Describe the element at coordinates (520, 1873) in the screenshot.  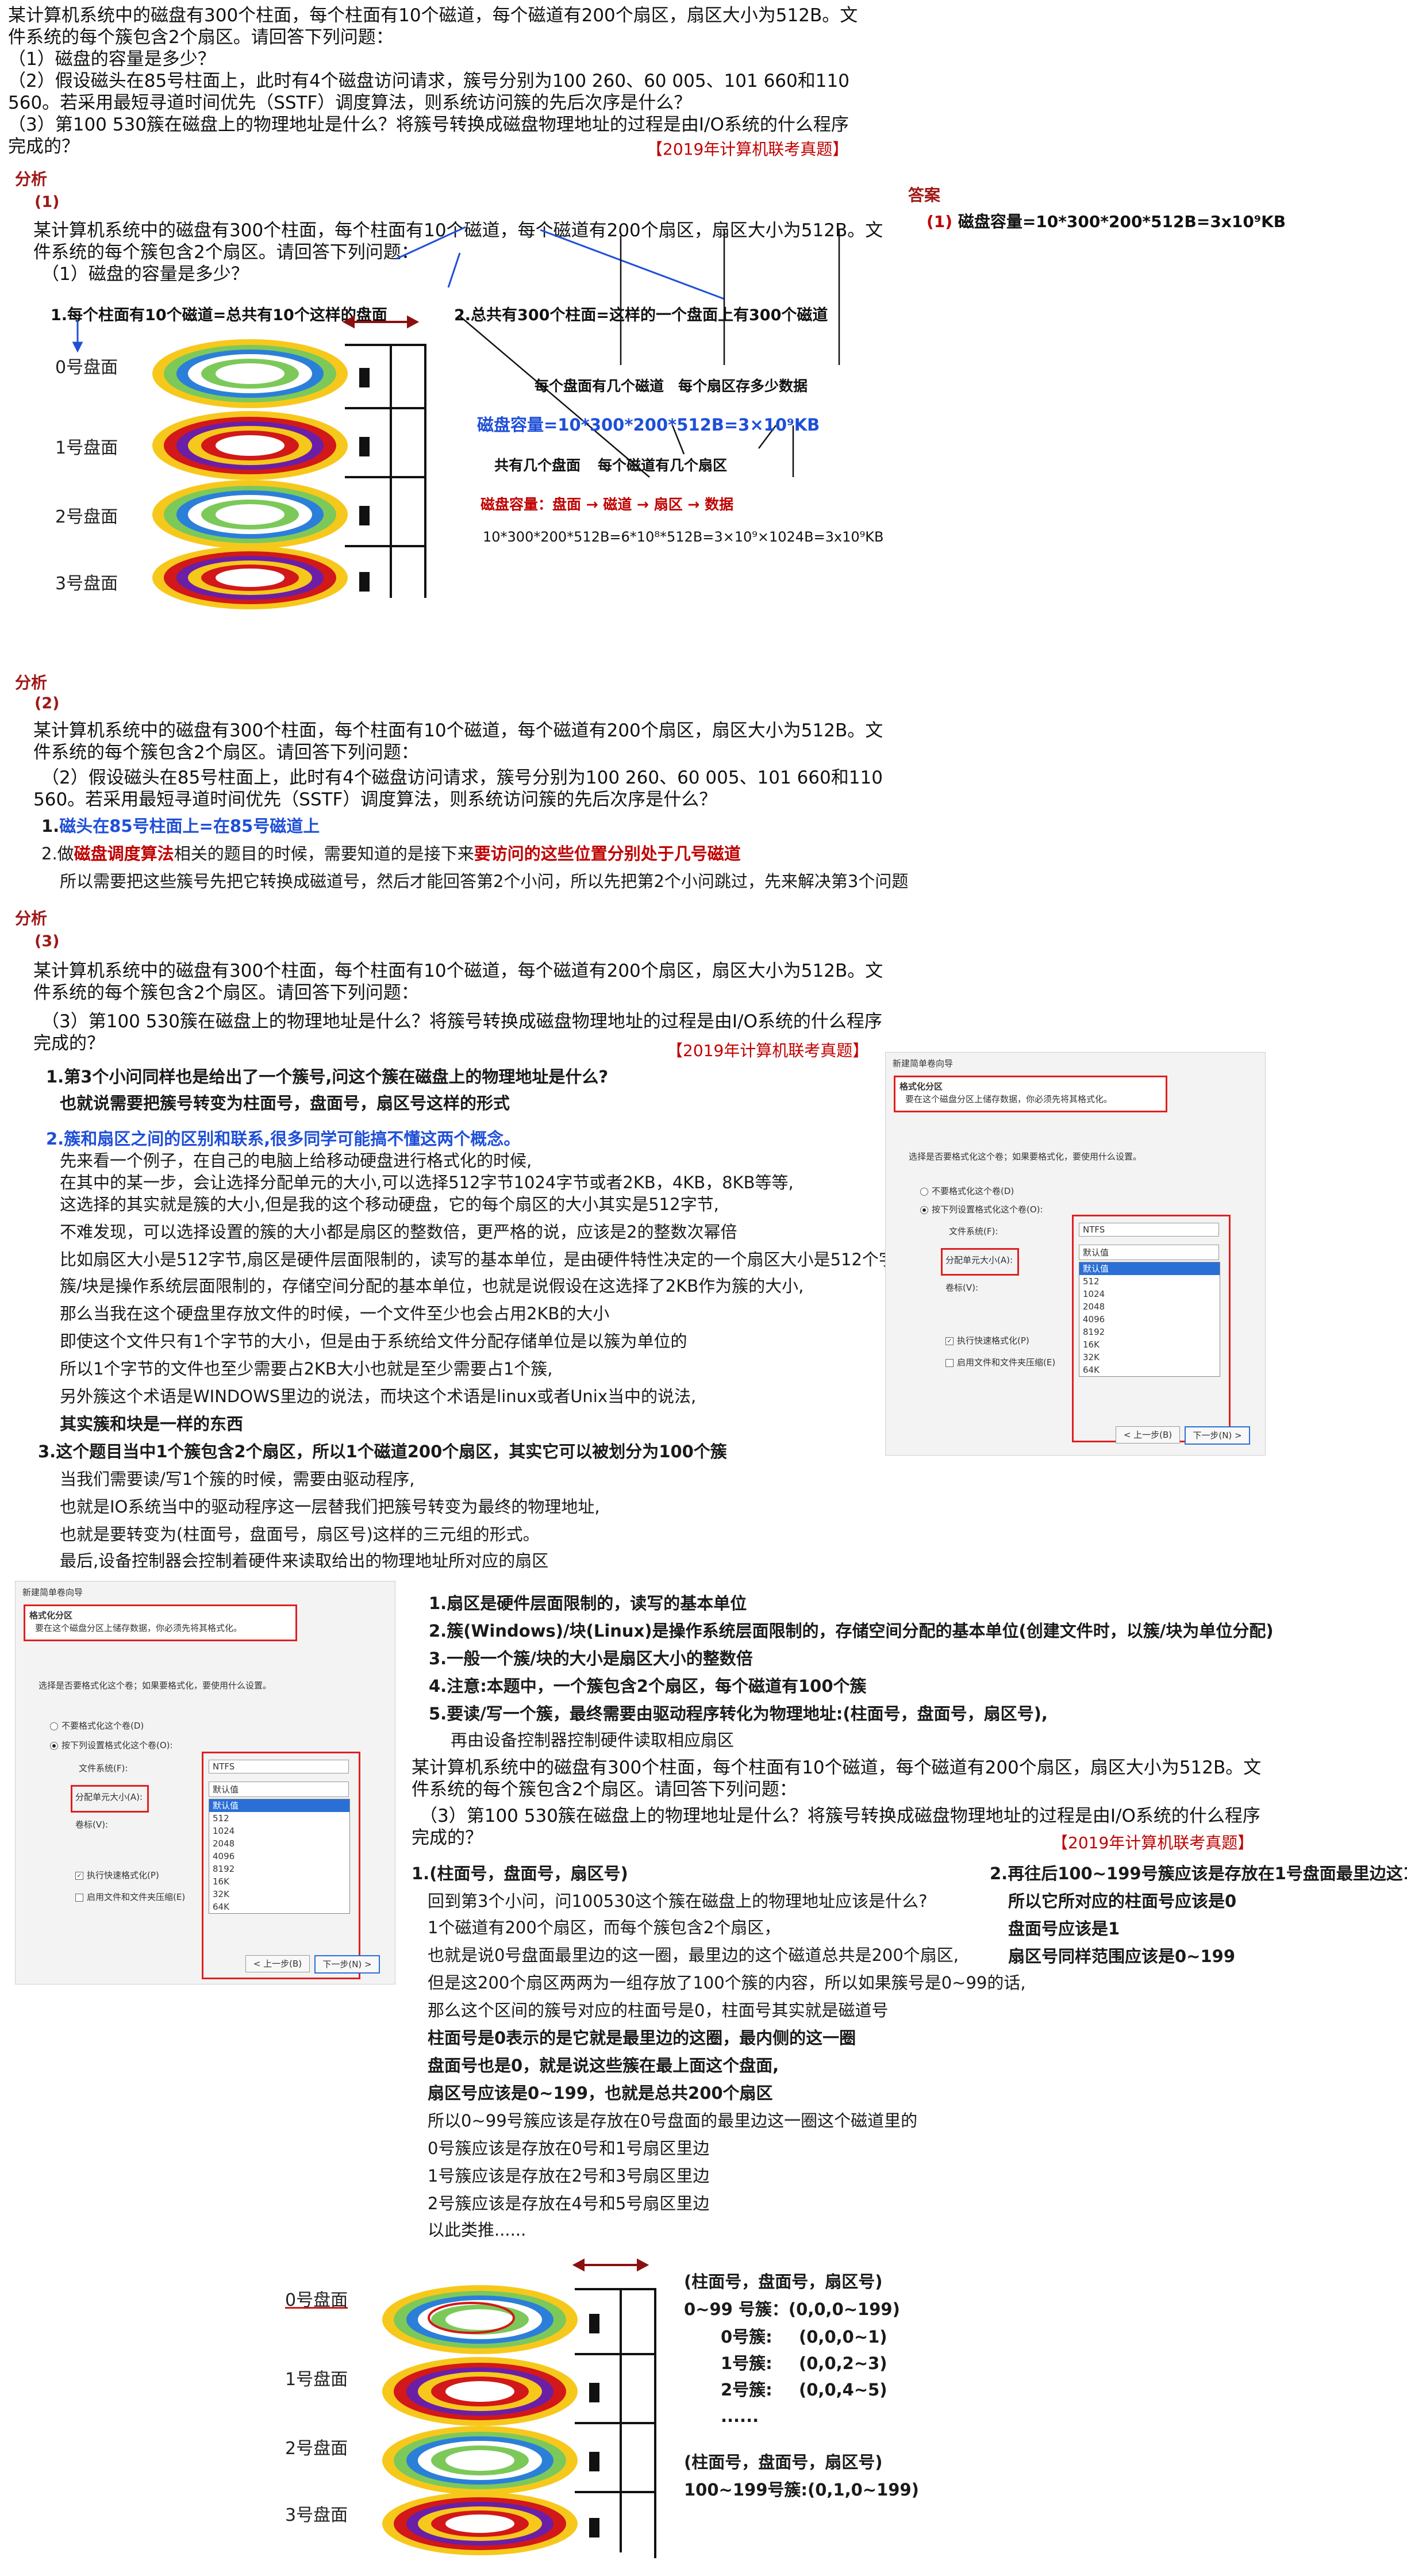
I see `solve-0: 1.(柱面号，盘面号，扇区号)` at that location.